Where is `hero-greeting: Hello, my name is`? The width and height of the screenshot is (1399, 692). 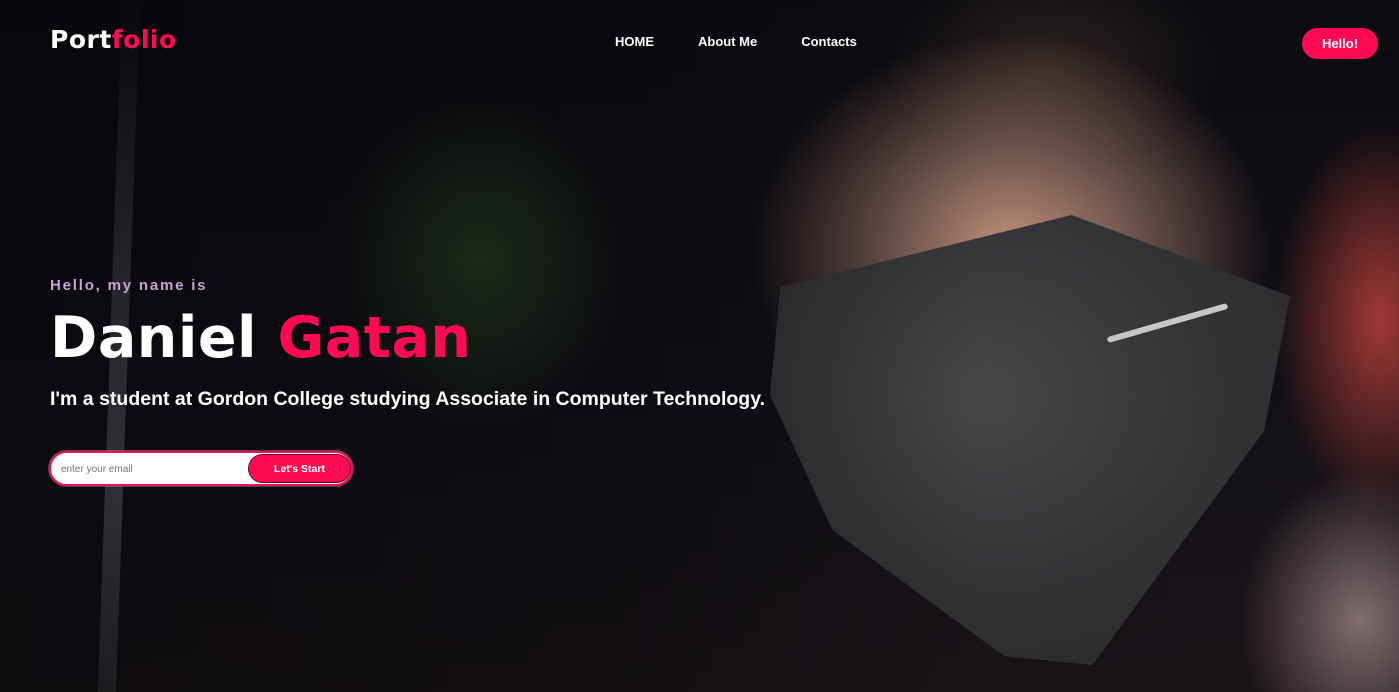 hero-greeting: Hello, my name is is located at coordinates (129, 285).